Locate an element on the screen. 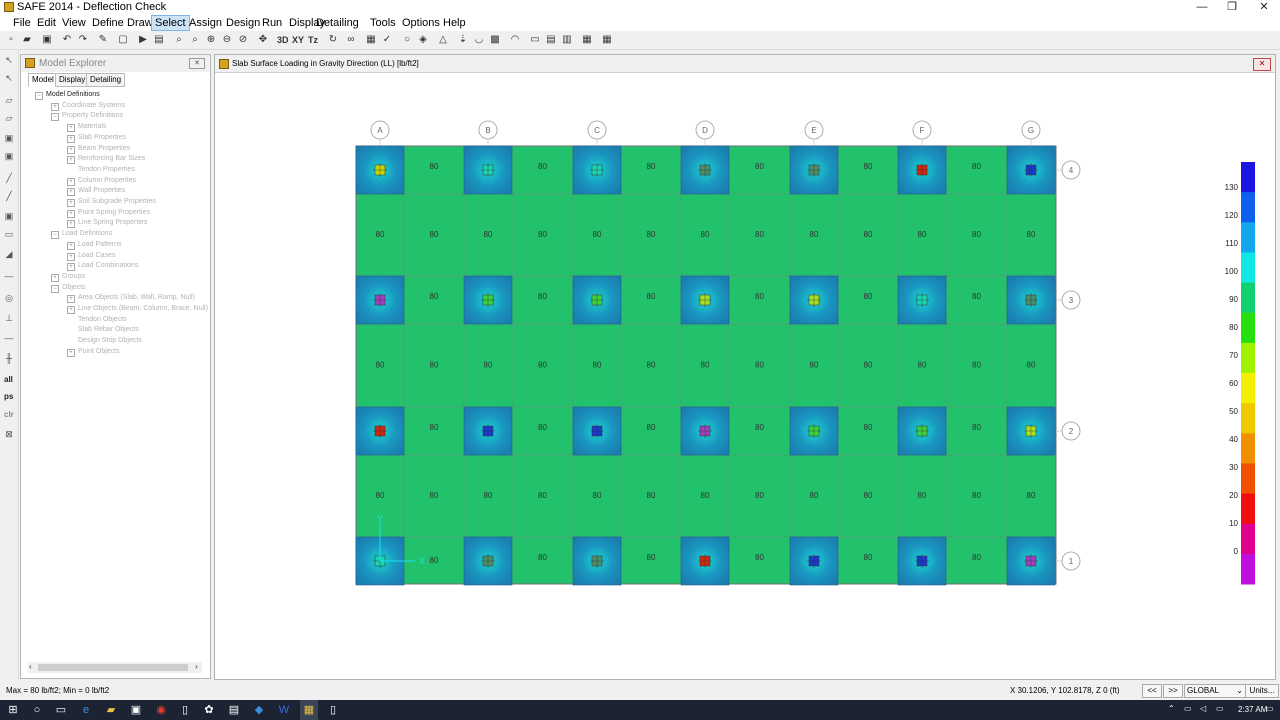  reshape-icon: ↖ is located at coordinates (9, 78).